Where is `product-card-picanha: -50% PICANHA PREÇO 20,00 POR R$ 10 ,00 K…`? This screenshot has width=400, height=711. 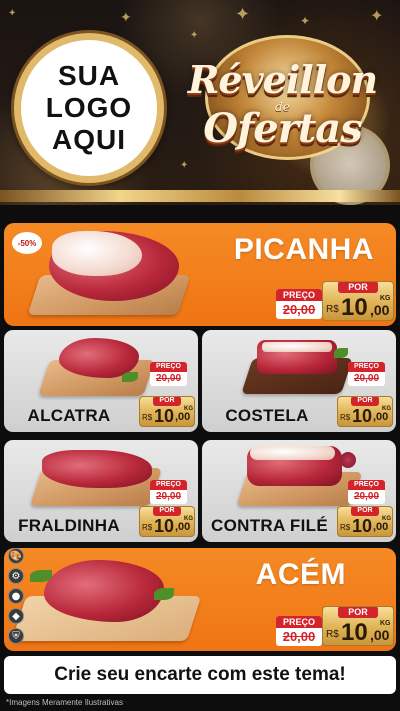 product-card-picanha: -50% PICANHA PREÇO 20,00 POR R$ 10 ,00 K… is located at coordinates (200, 274).